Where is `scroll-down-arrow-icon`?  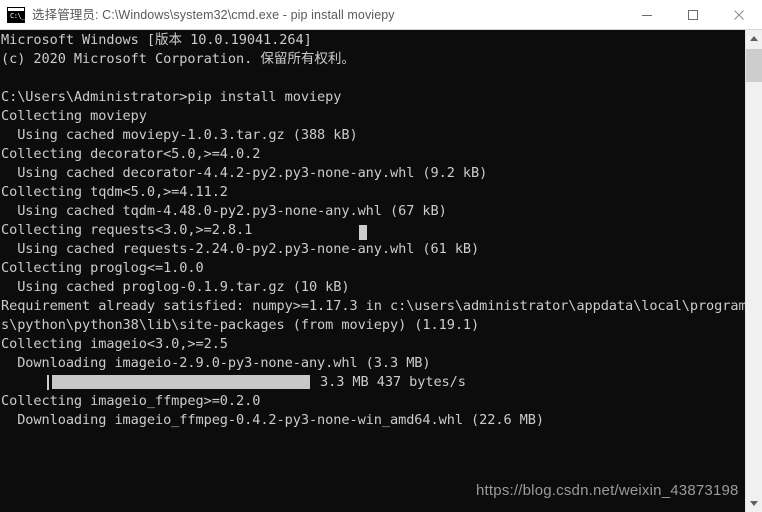 scroll-down-arrow-icon is located at coordinates (754, 503).